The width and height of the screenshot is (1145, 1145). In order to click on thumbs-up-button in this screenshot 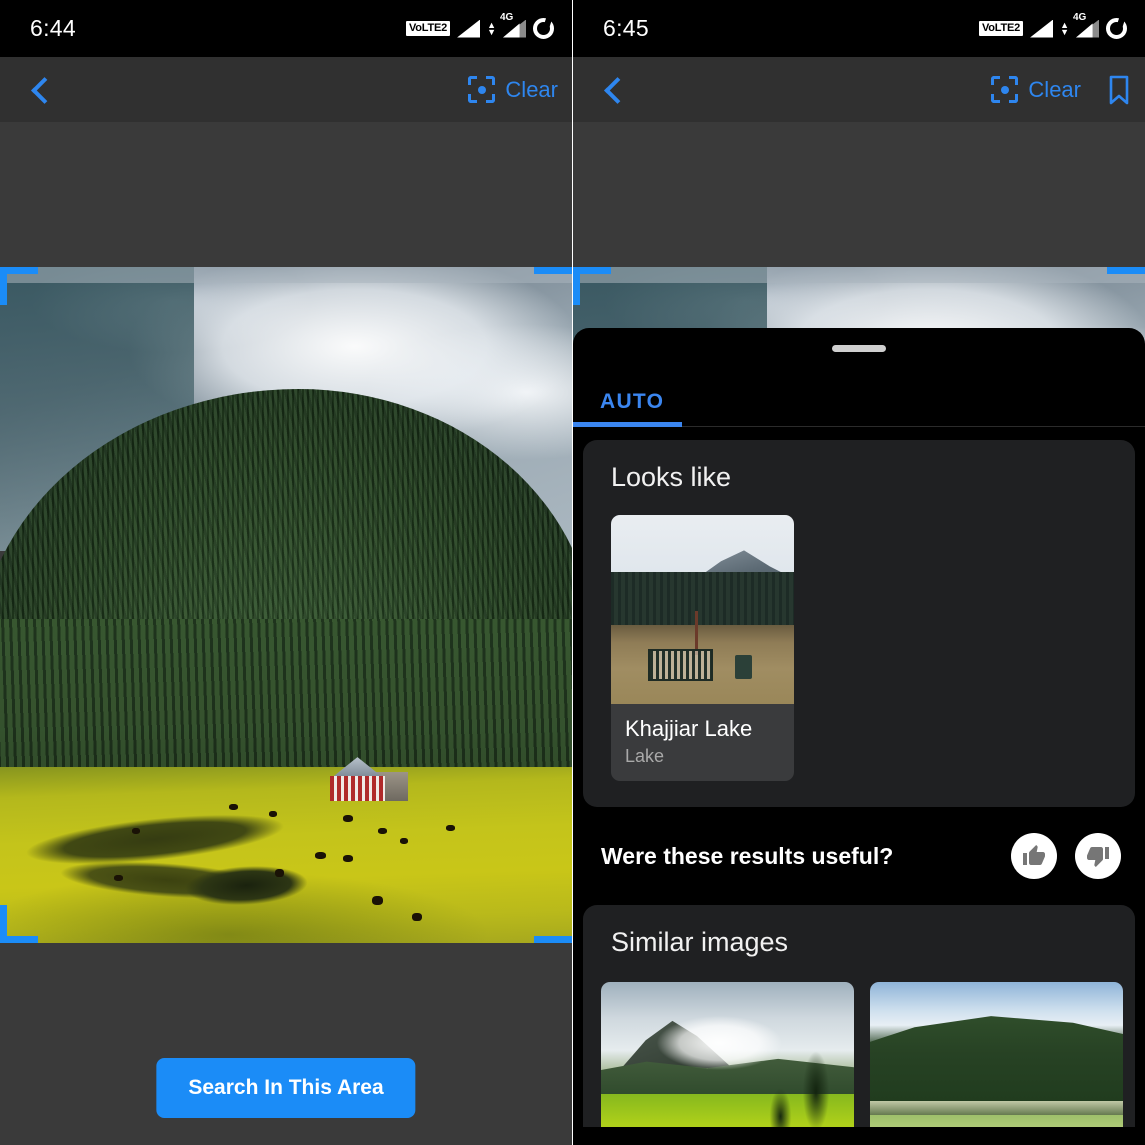, I will do `click(1034, 856)`.